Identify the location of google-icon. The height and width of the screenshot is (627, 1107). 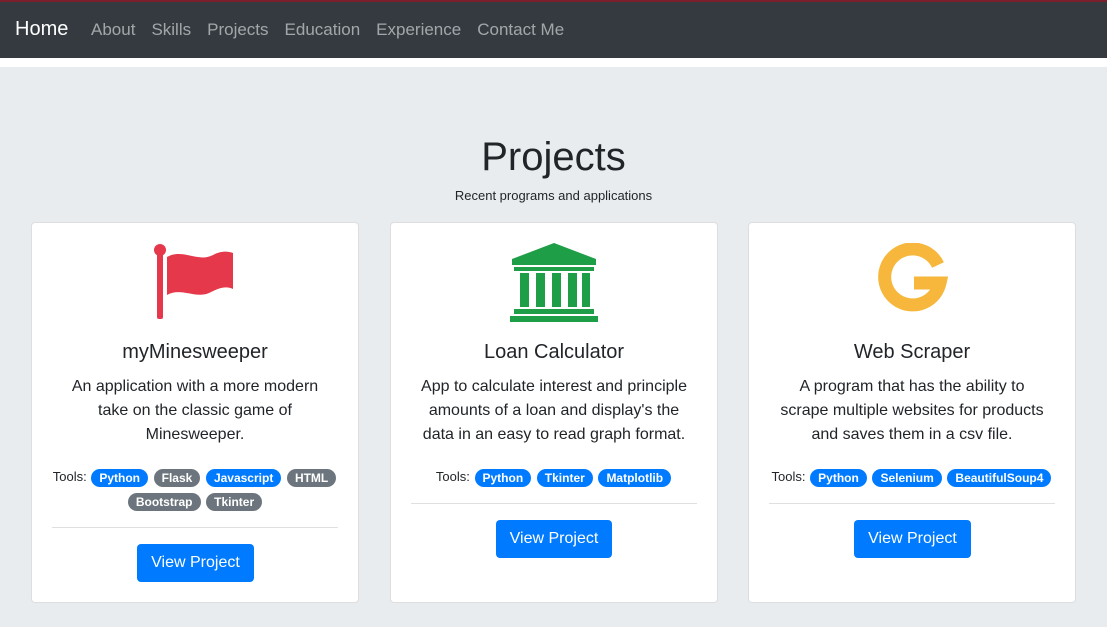
(912, 281).